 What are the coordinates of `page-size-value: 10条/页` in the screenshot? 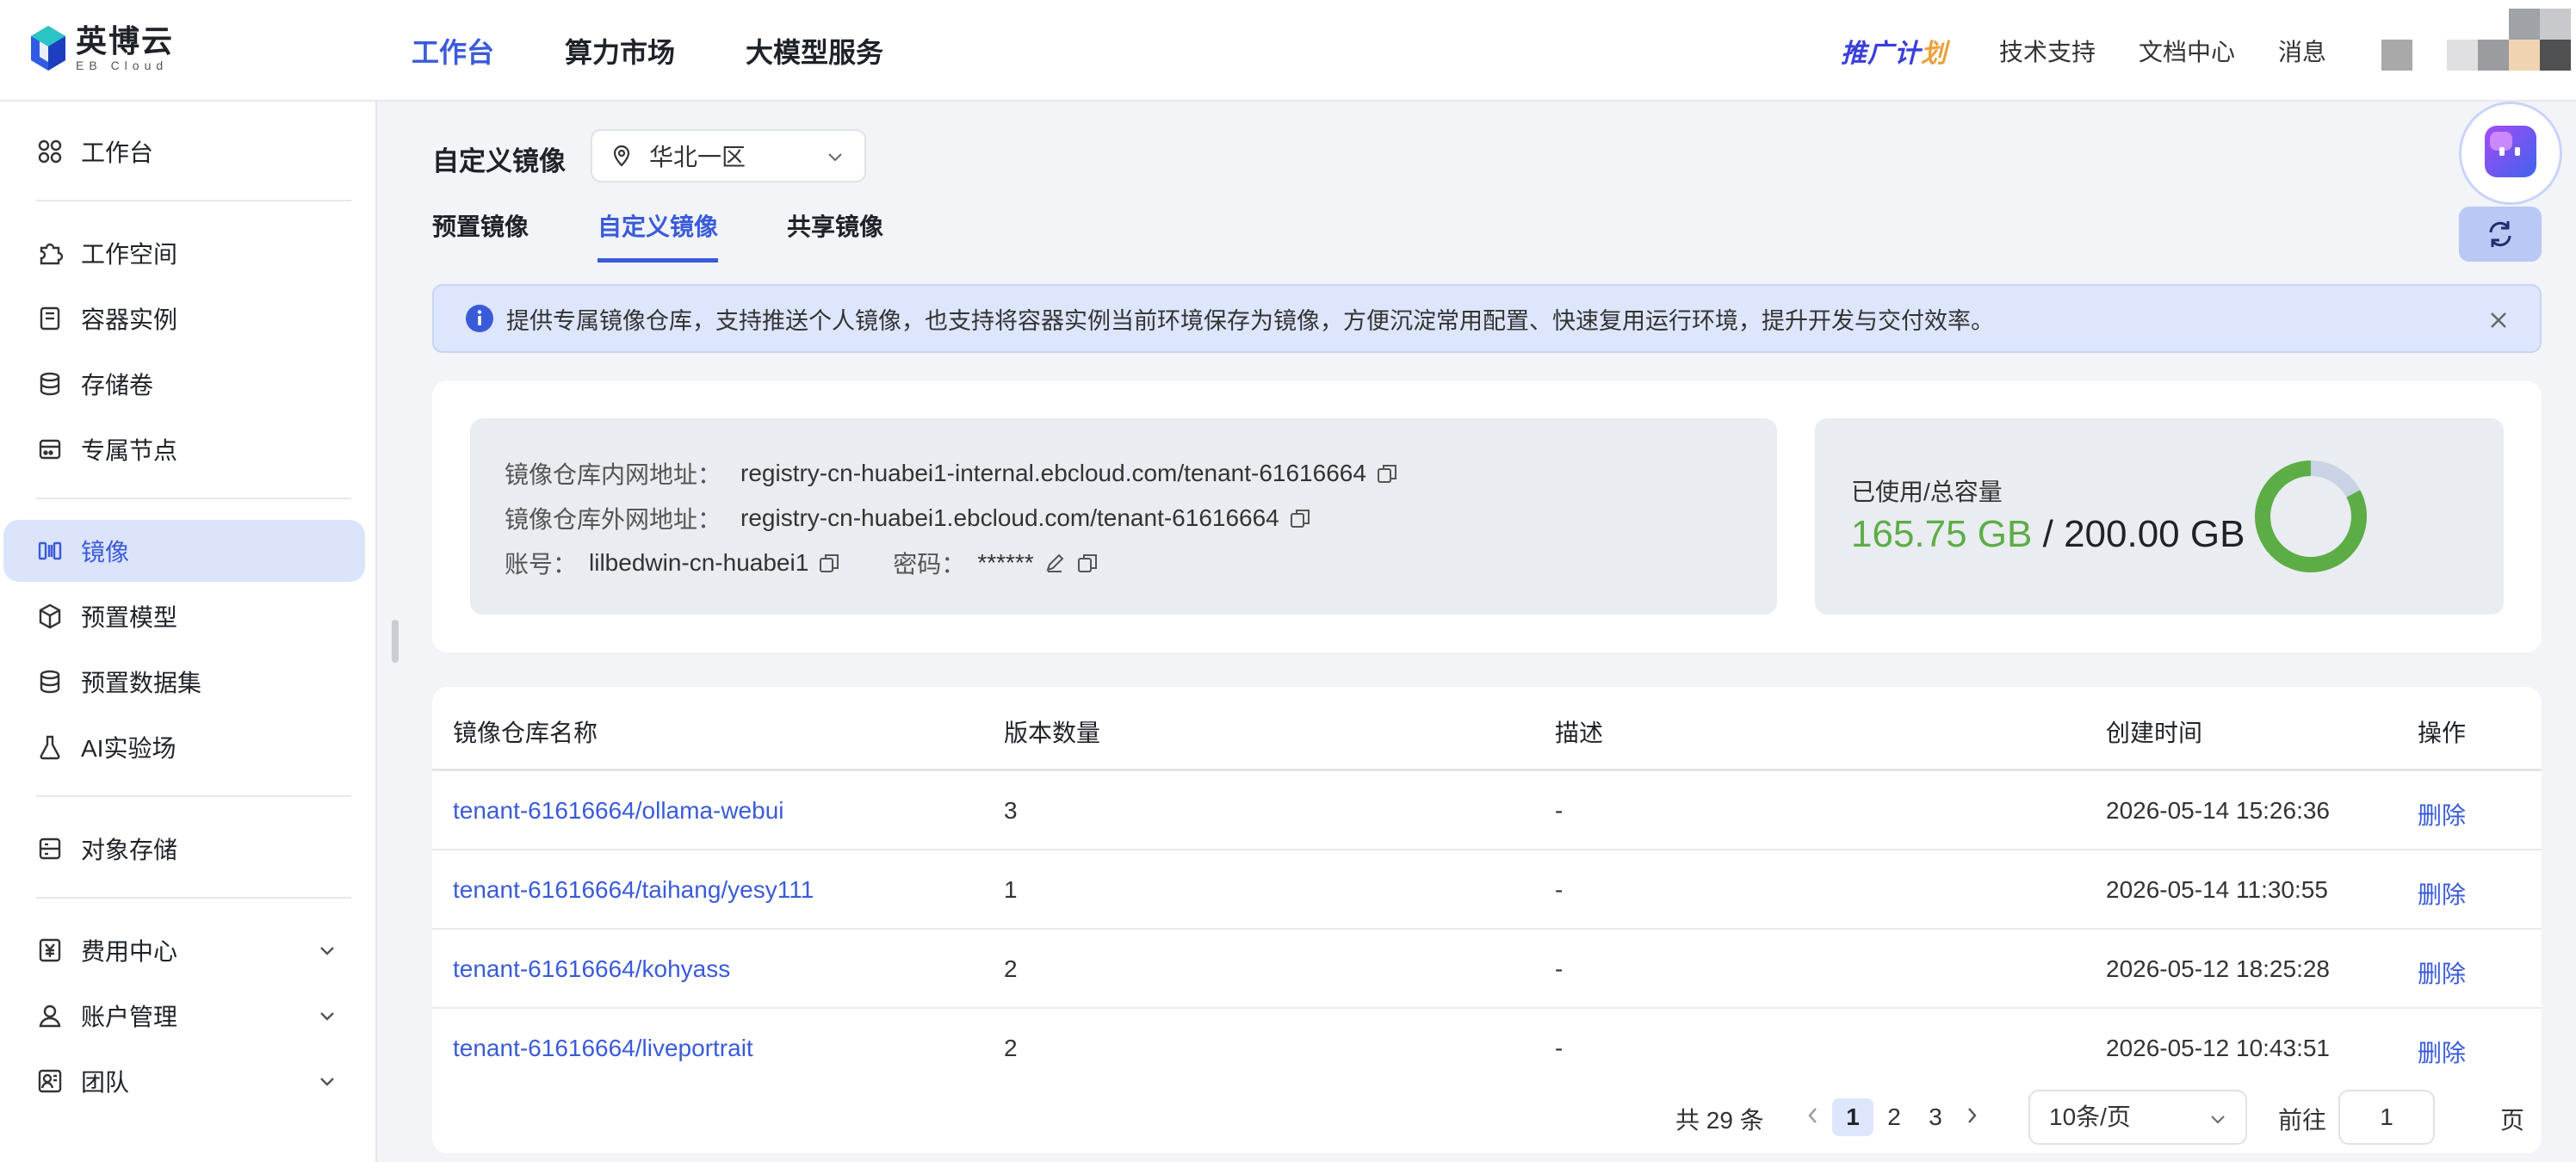 It's located at (2090, 1116).